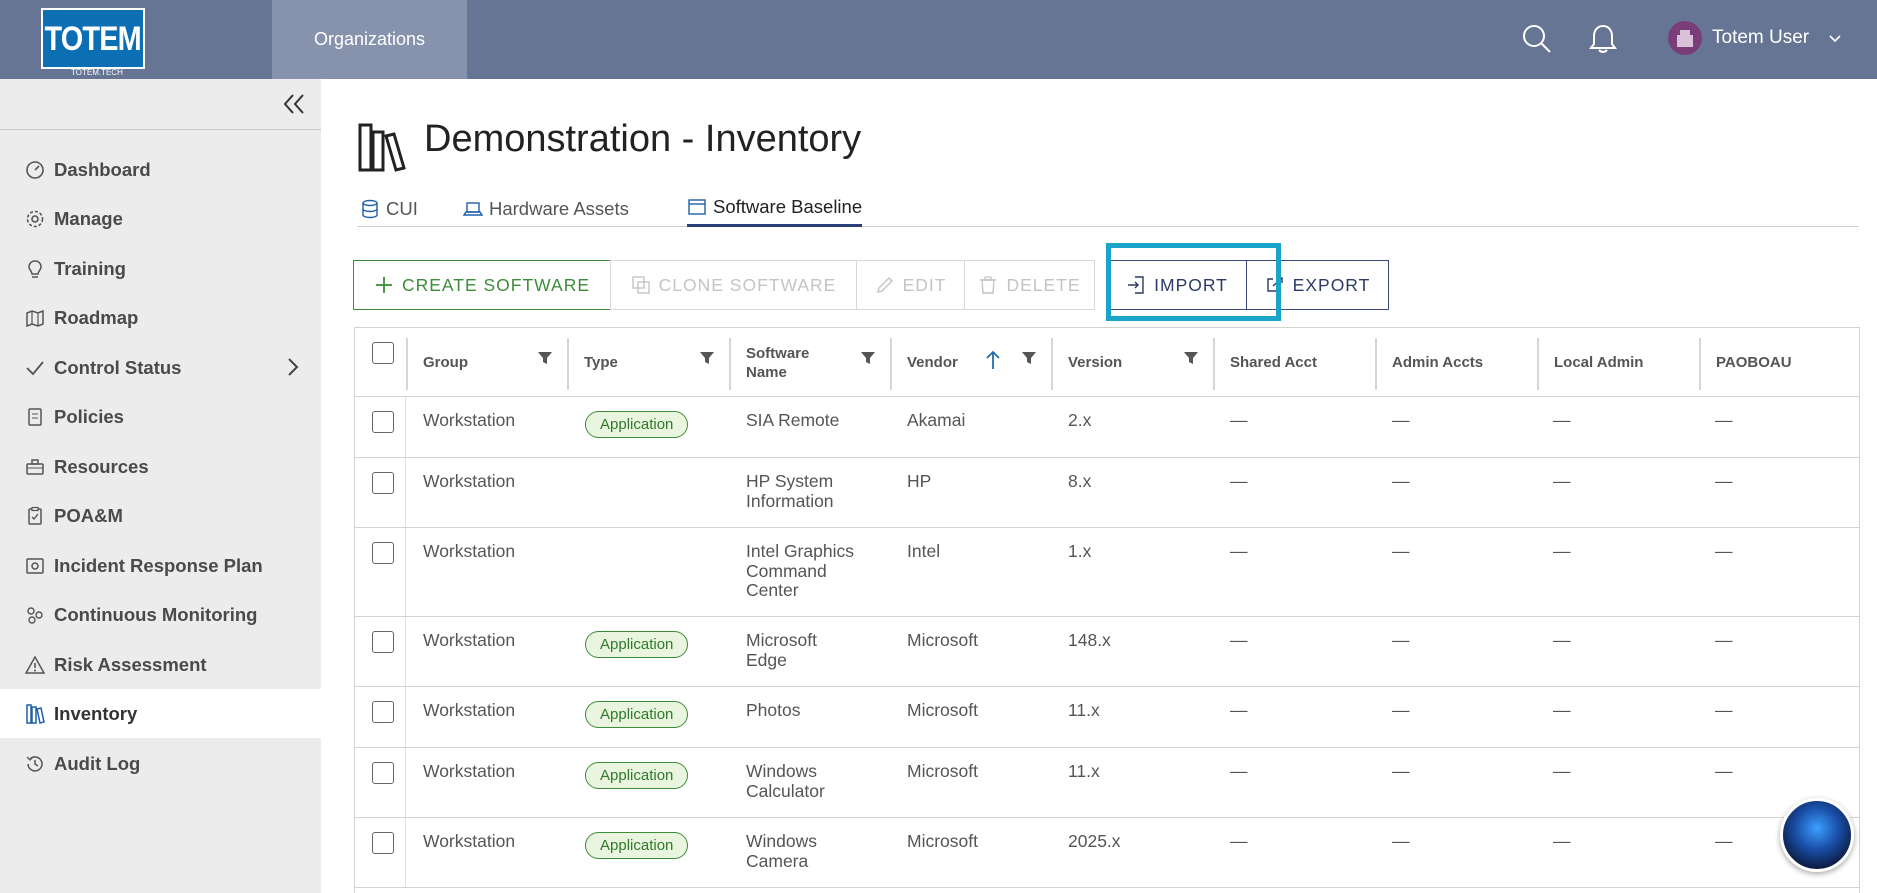  What do you see at coordinates (1456, 362) in the screenshot?
I see `column-header-admin-accts: Admin Accts` at bounding box center [1456, 362].